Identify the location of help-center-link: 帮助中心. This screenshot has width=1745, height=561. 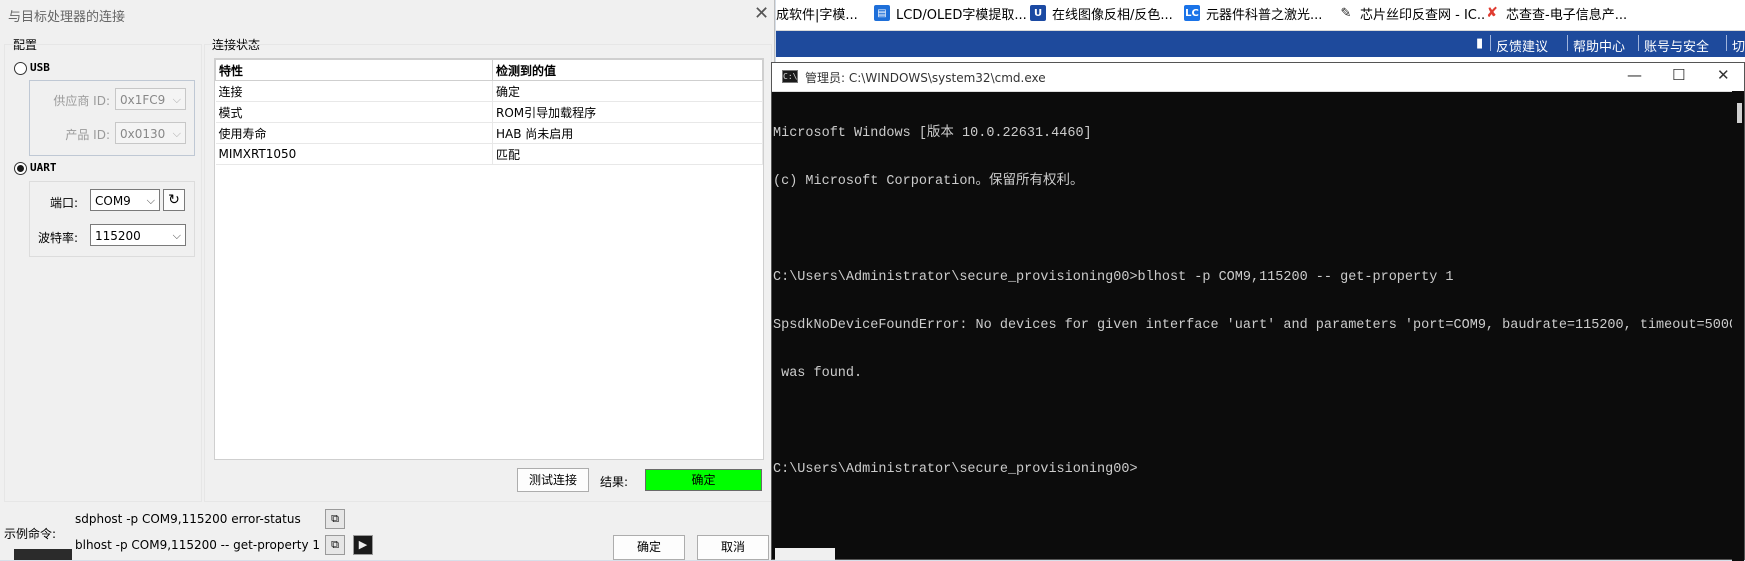
(1599, 45).